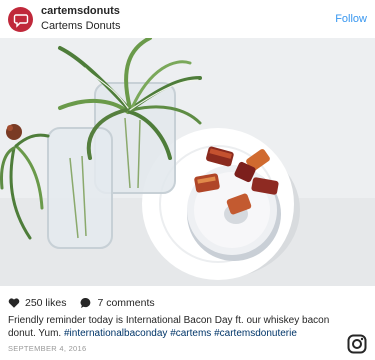  What do you see at coordinates (357, 344) in the screenshot?
I see `instagram-icon` at bounding box center [357, 344].